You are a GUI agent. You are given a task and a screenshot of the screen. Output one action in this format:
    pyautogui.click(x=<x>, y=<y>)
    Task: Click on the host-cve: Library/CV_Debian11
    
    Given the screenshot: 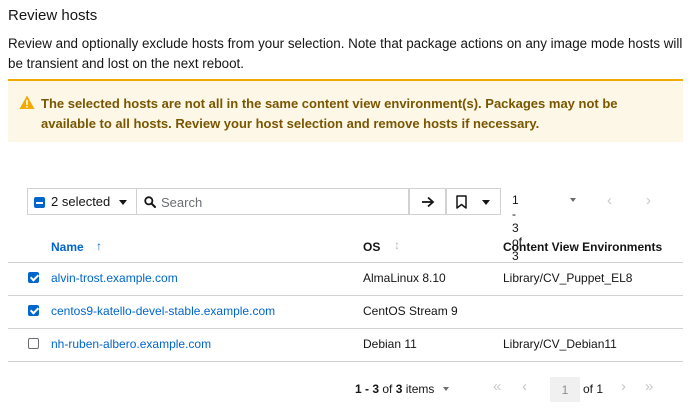 What is the action you would take?
    pyautogui.click(x=560, y=344)
    